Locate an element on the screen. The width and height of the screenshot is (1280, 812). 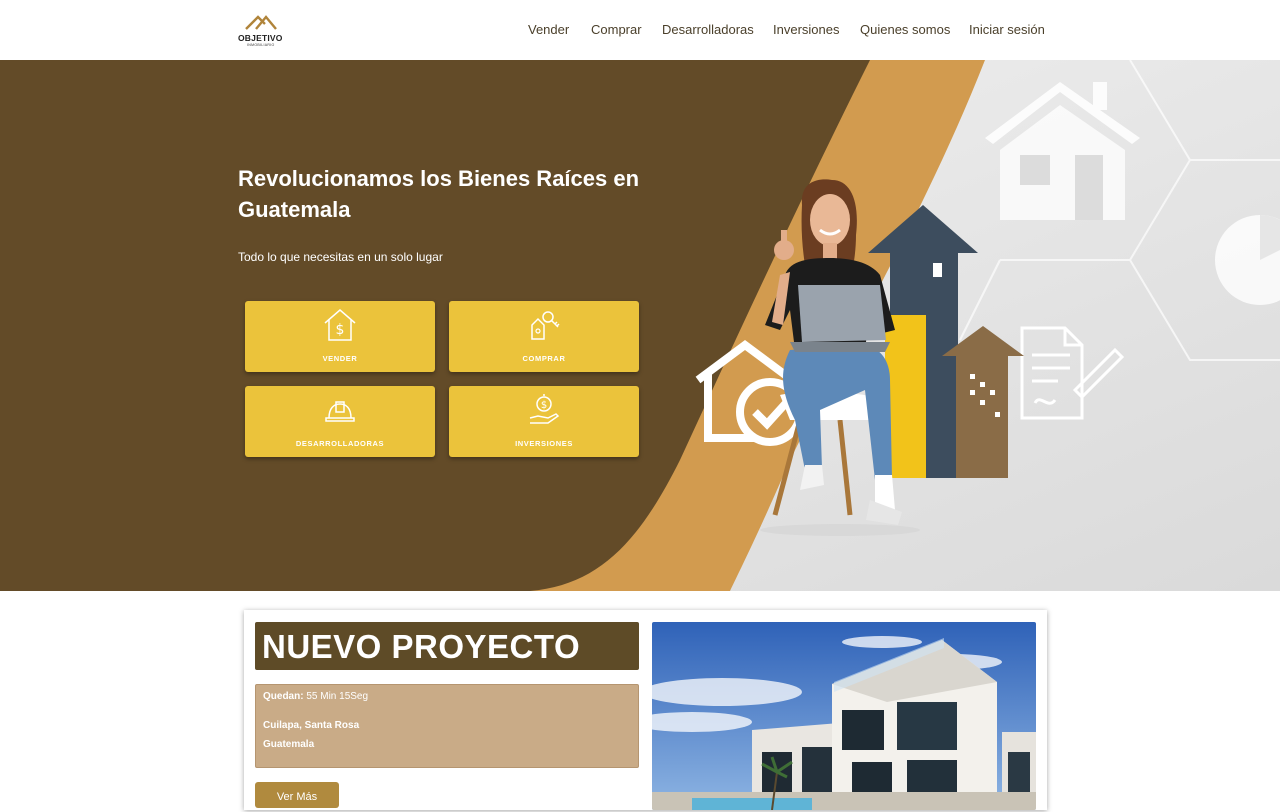
hard-hat-icon is located at coordinates (340, 411).